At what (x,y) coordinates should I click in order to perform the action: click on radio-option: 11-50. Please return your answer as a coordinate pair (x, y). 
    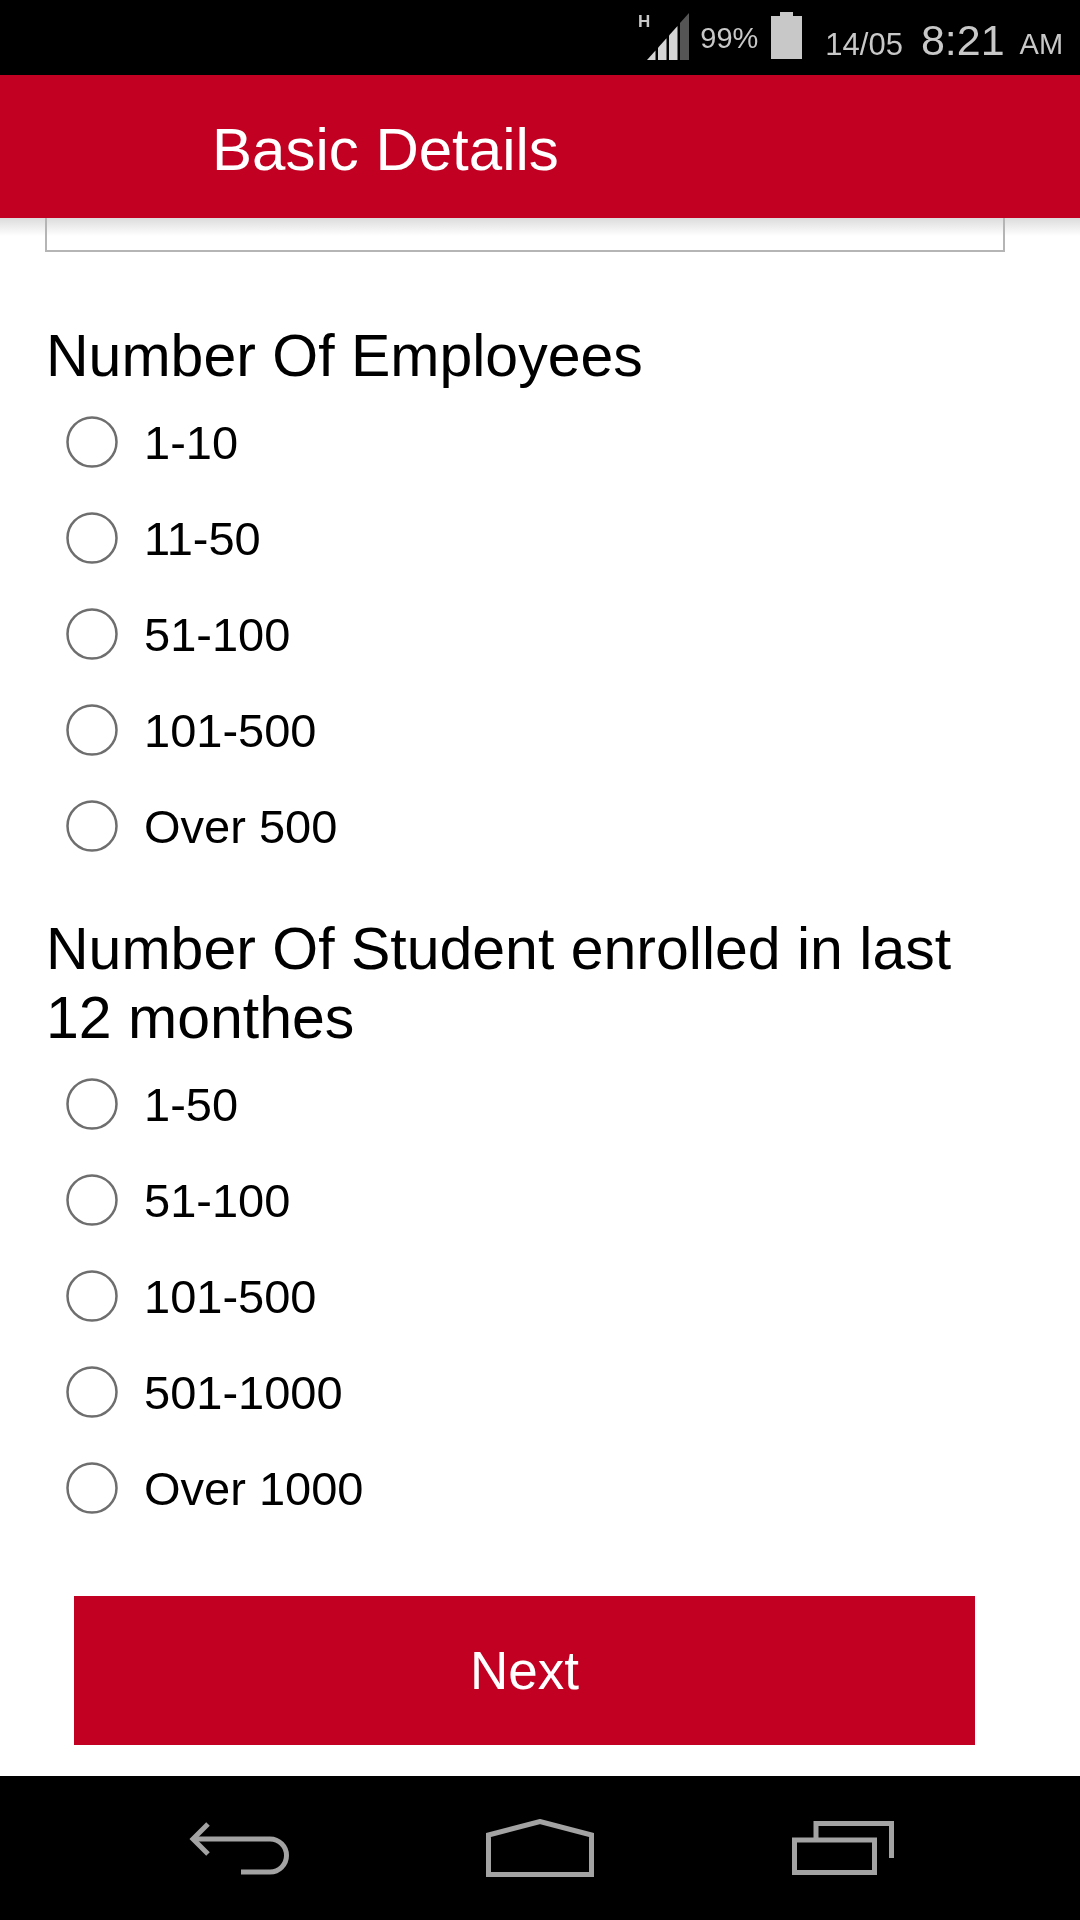
    Looking at the image, I should click on (163, 538).